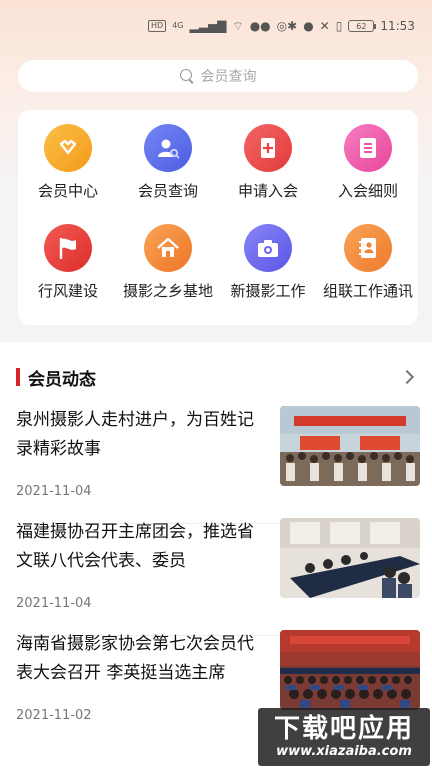  I want to click on news-item: 福建摄协召开主席团会，推选省文联八代会代表、委员 2021-11-04, so click(218, 577).